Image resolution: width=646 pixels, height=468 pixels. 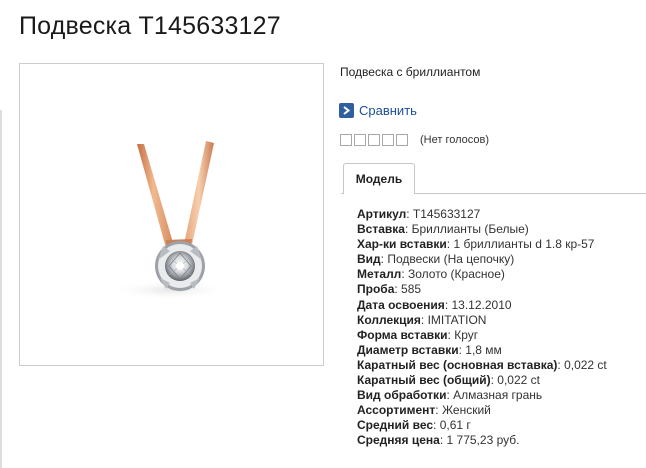 I want to click on spec-key: Артикул, so click(x=382, y=214).